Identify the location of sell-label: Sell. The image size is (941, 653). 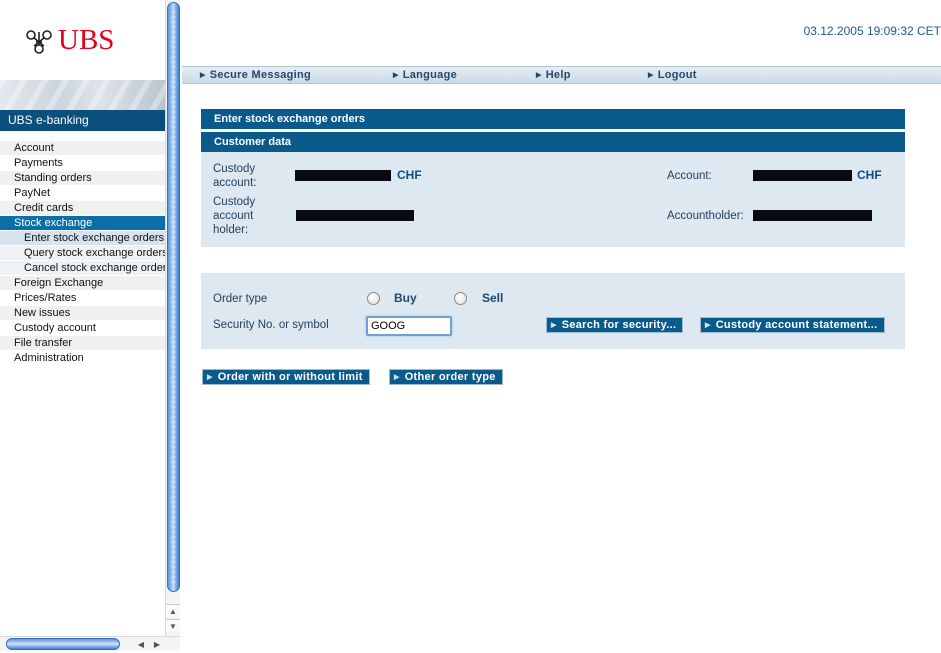
(492, 298).